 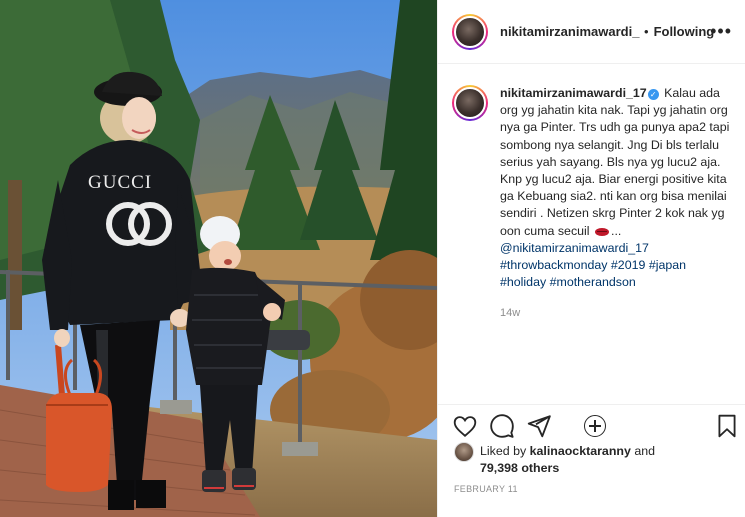 What do you see at coordinates (593, 282) in the screenshot?
I see `hashtag-link: #motherandson` at bounding box center [593, 282].